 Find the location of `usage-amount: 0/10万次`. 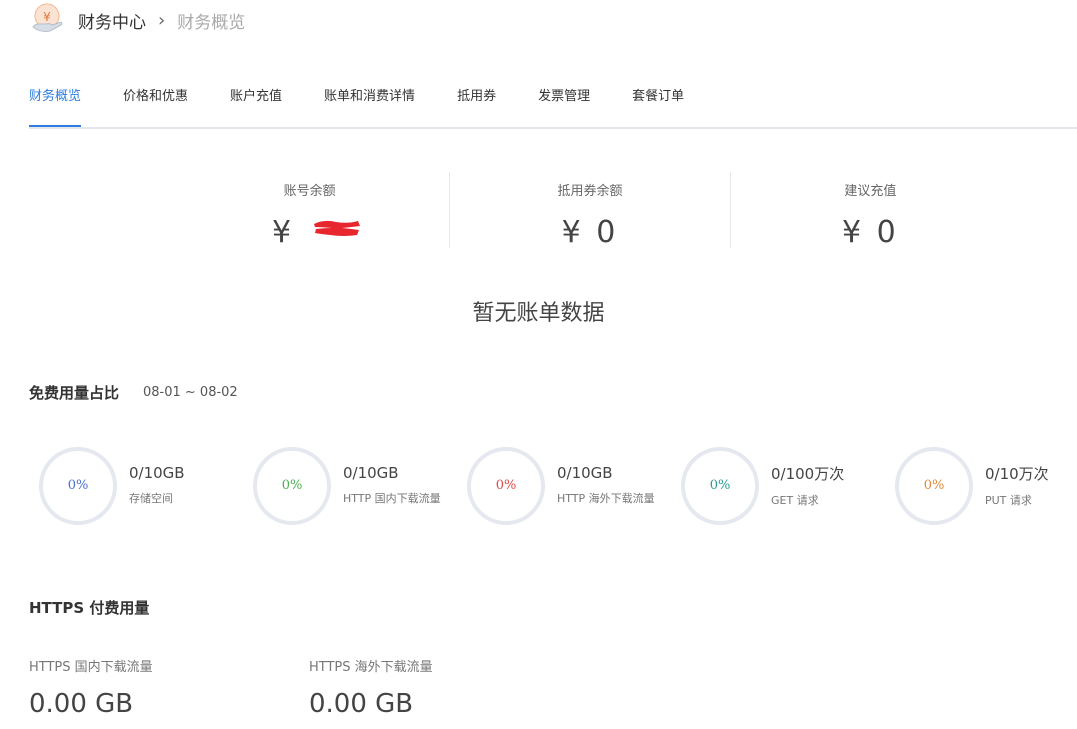

usage-amount: 0/10万次 is located at coordinates (1017, 473).